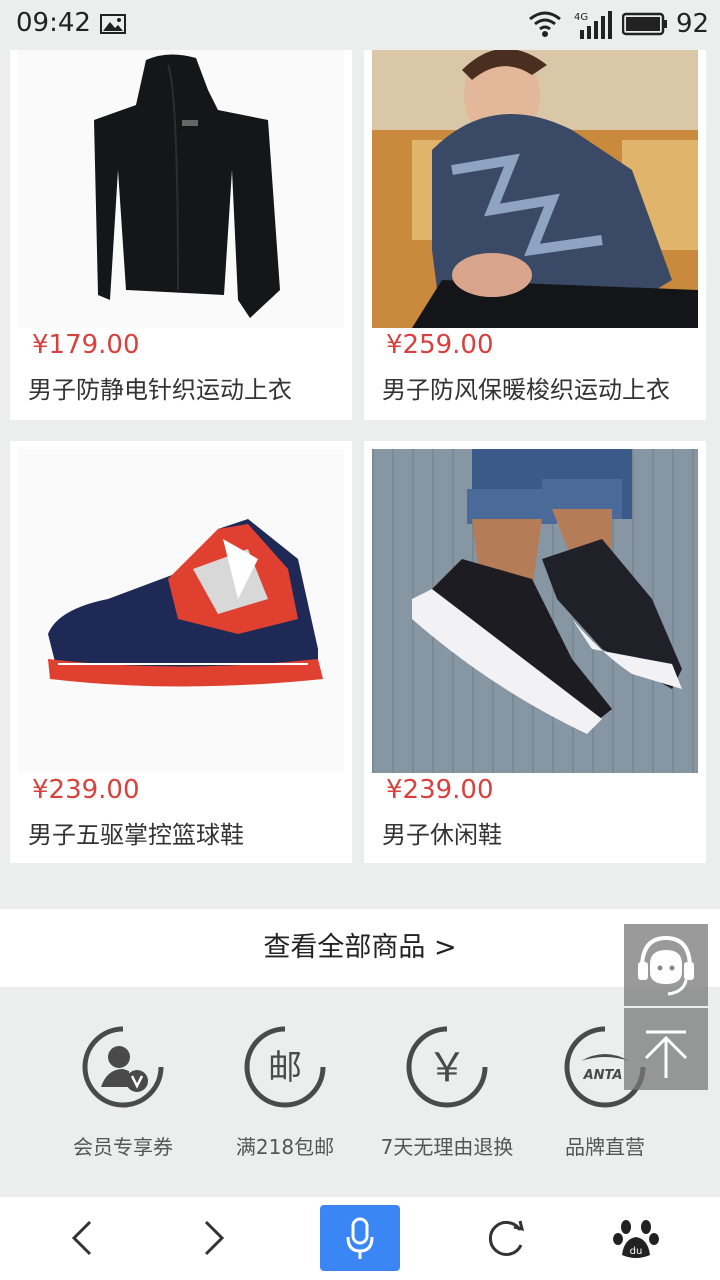 This screenshot has width=720, height=1280. I want to click on benefit-returns: ￥ 7天无理由退换, so click(447, 1092).